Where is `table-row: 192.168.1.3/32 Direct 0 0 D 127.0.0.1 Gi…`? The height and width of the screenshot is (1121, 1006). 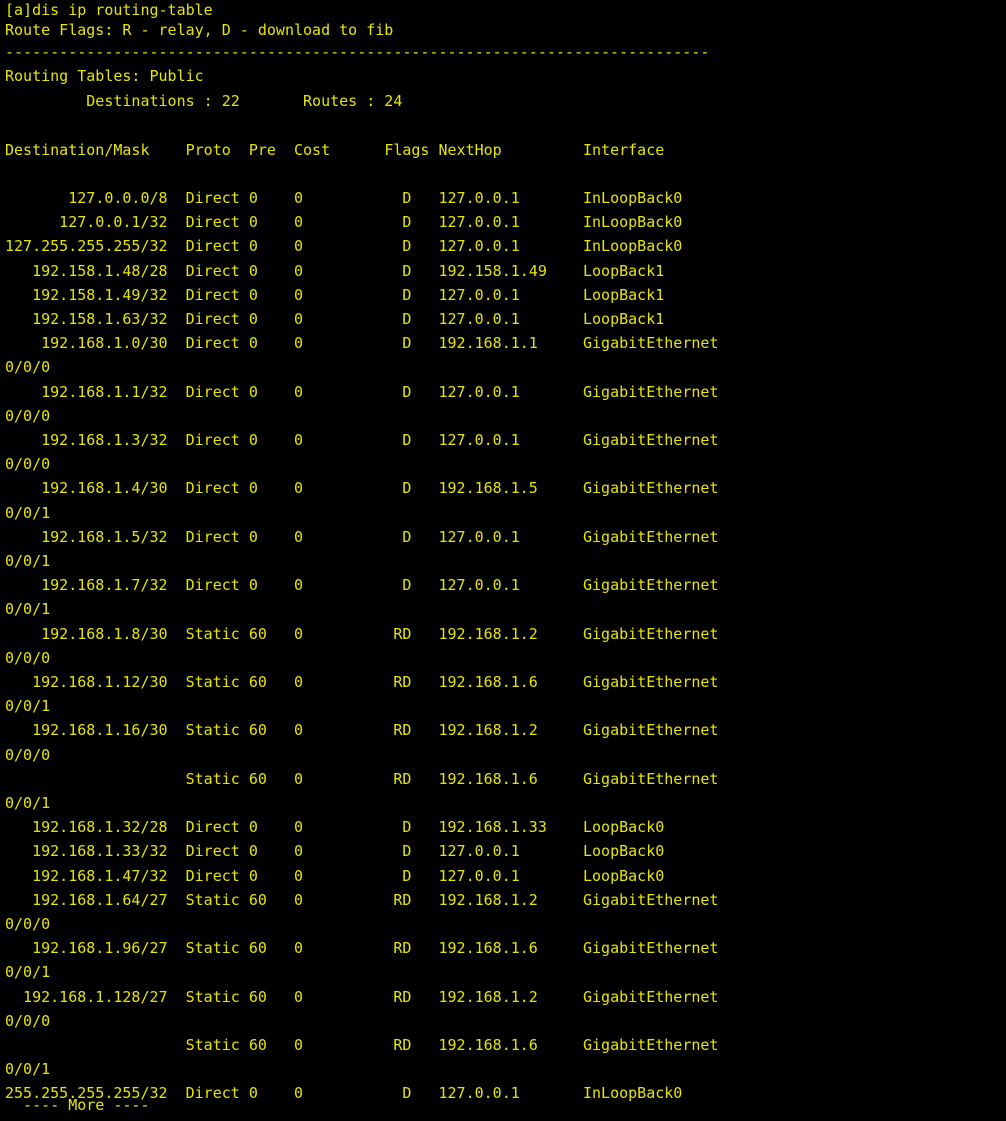 table-row: 192.168.1.3/32 Direct 0 0 D 127.0.0.1 Gi… is located at coordinates (361, 440).